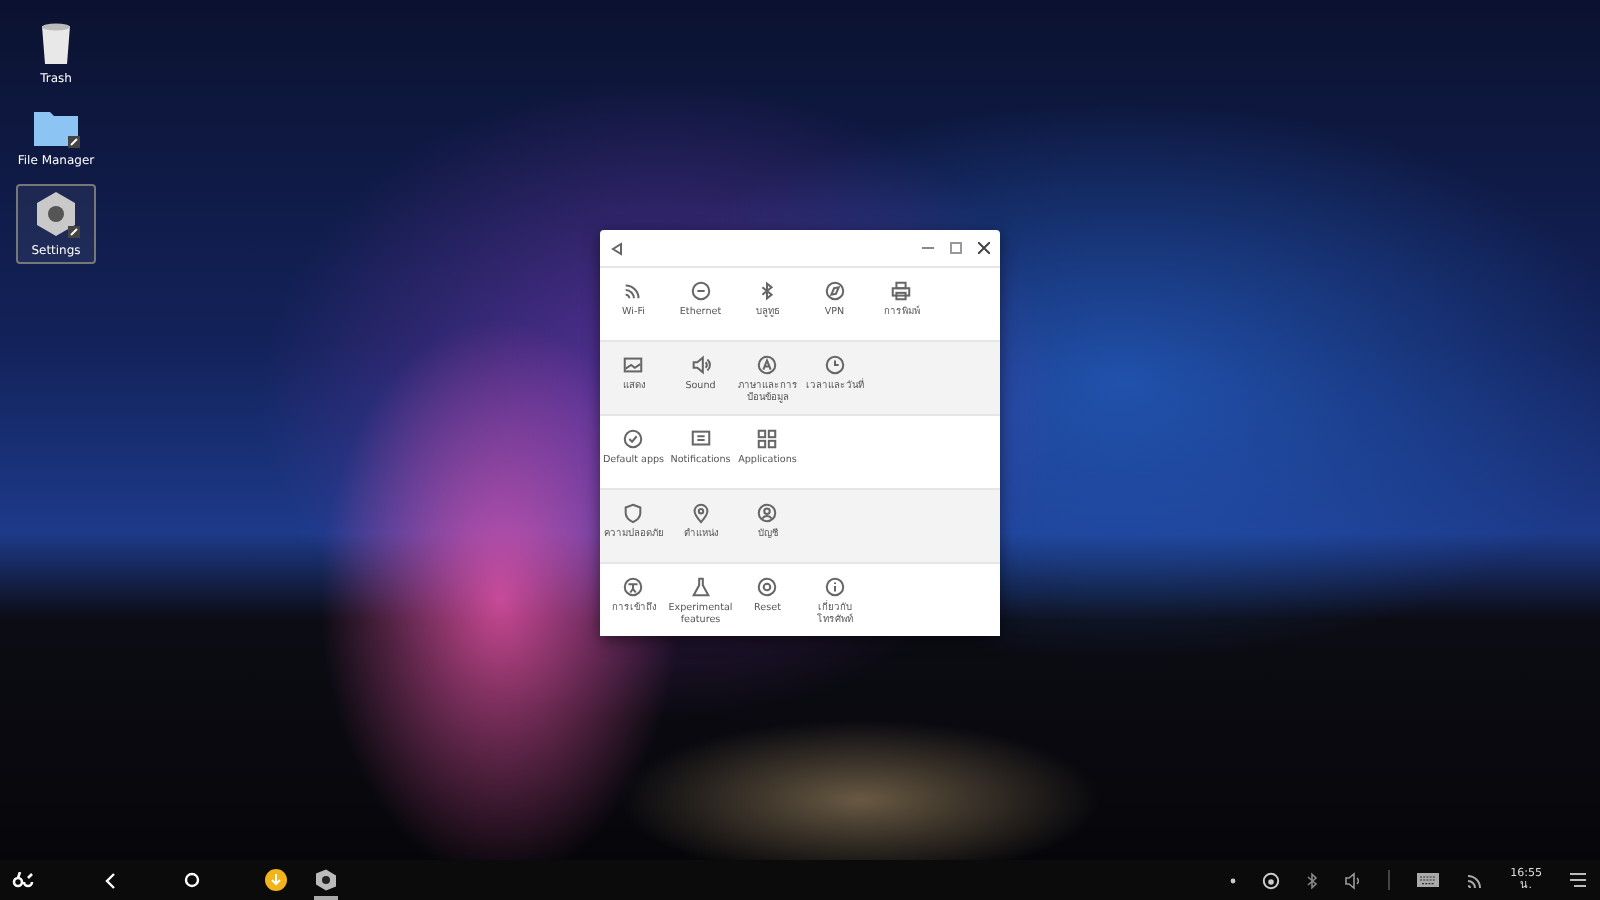  What do you see at coordinates (767, 365) in the screenshot?
I see `letter-a-circle-icon` at bounding box center [767, 365].